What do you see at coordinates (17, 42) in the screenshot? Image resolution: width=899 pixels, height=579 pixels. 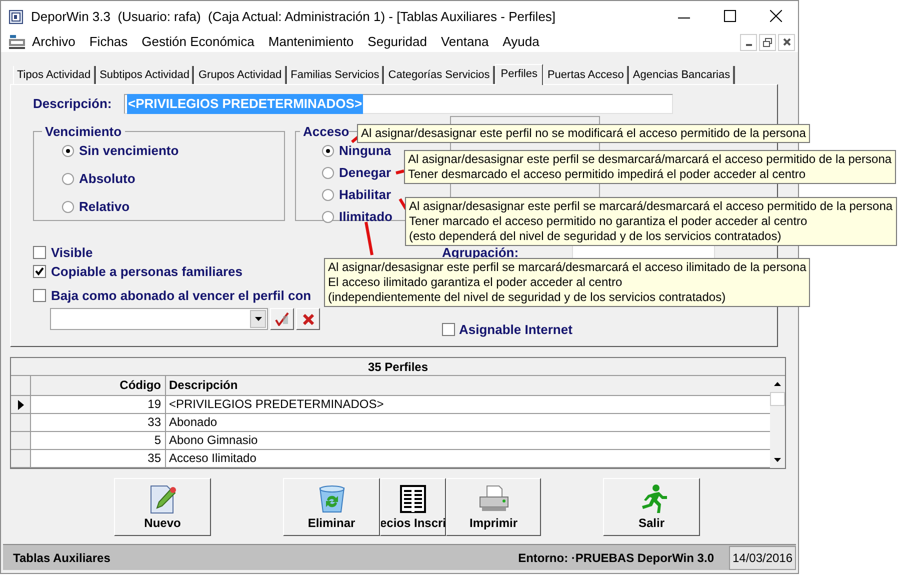 I see `document-icon` at bounding box center [17, 42].